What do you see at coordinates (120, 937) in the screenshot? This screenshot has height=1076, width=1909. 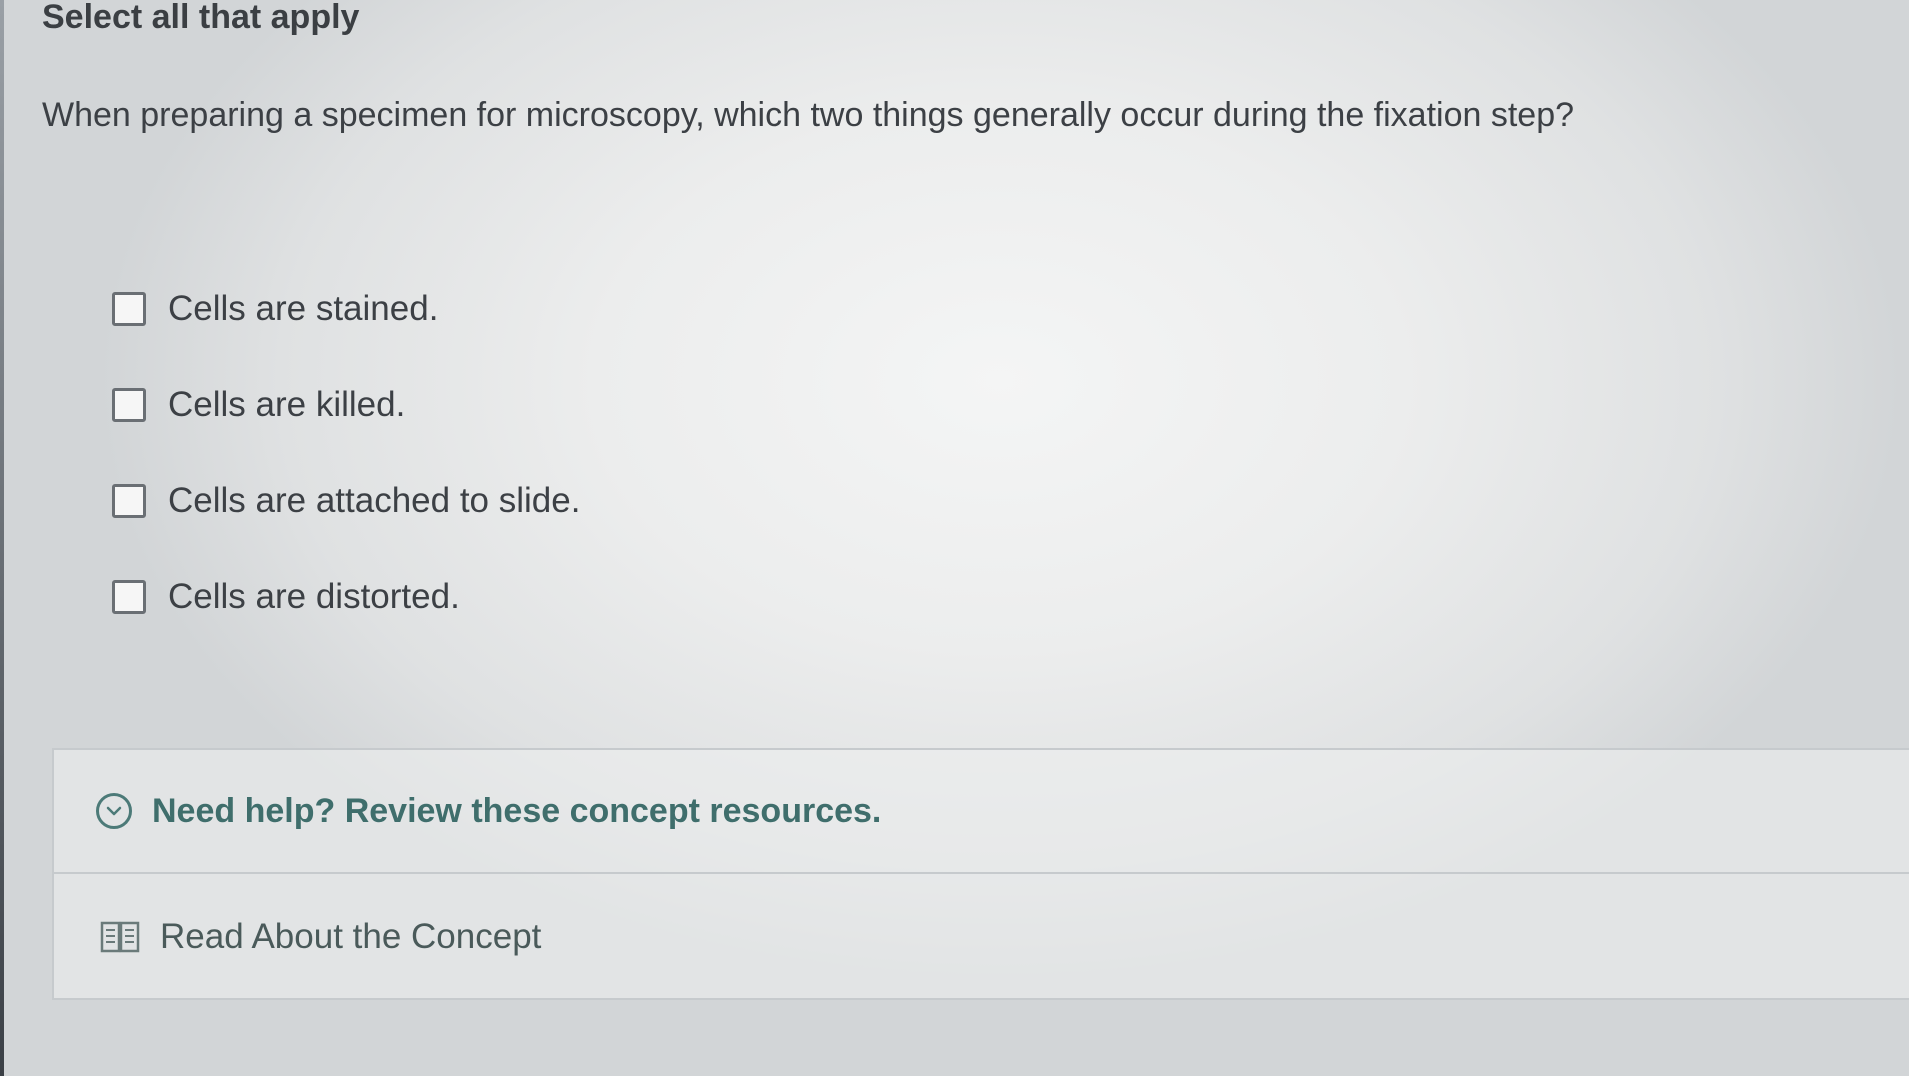 I see `book-icon` at bounding box center [120, 937].